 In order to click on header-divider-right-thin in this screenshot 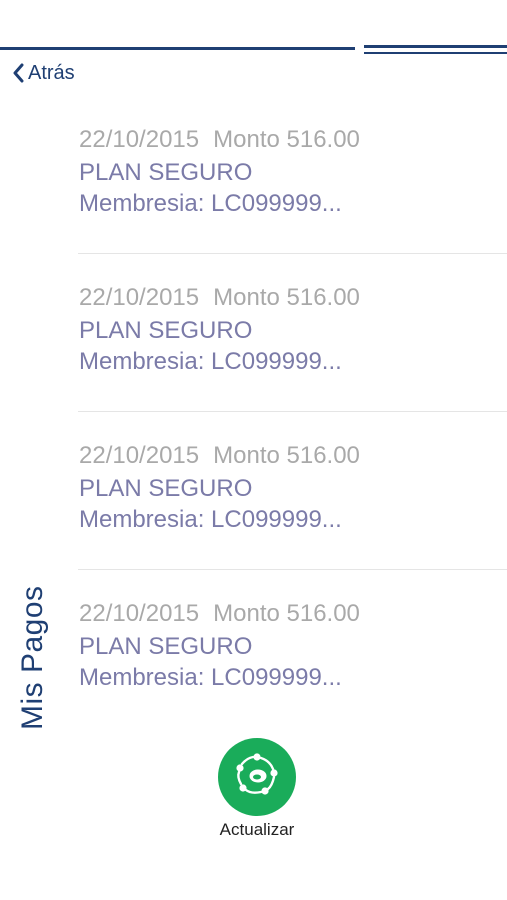, I will do `click(435, 53)`.